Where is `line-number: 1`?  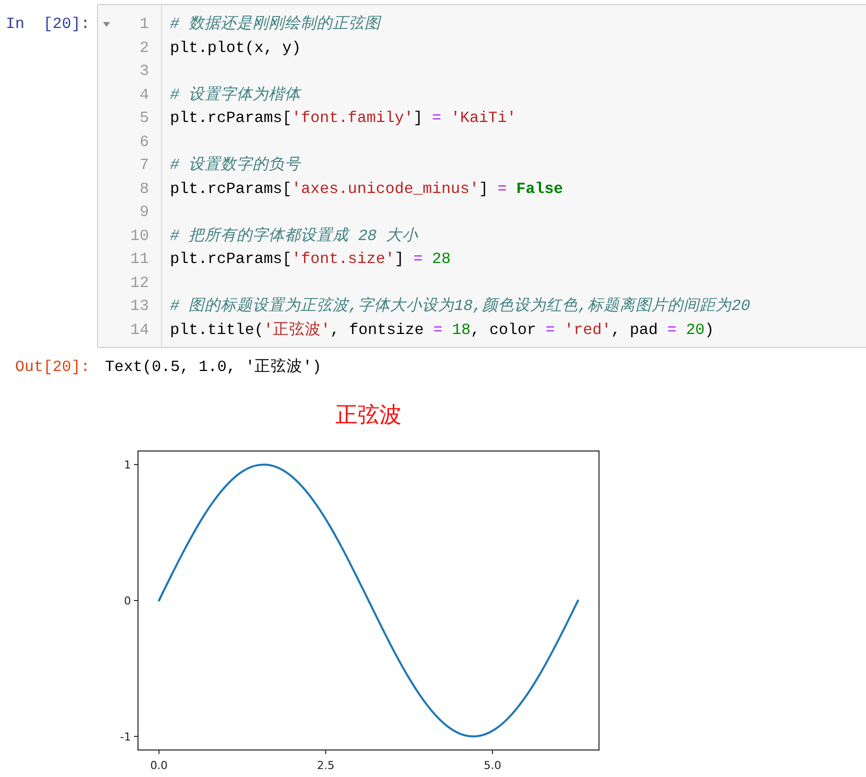
line-number: 1 is located at coordinates (143, 24).